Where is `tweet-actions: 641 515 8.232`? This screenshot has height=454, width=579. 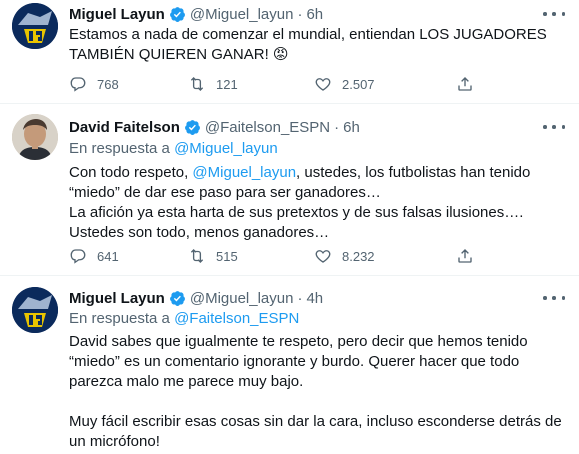 tweet-actions: 641 515 8.232 is located at coordinates (279, 257).